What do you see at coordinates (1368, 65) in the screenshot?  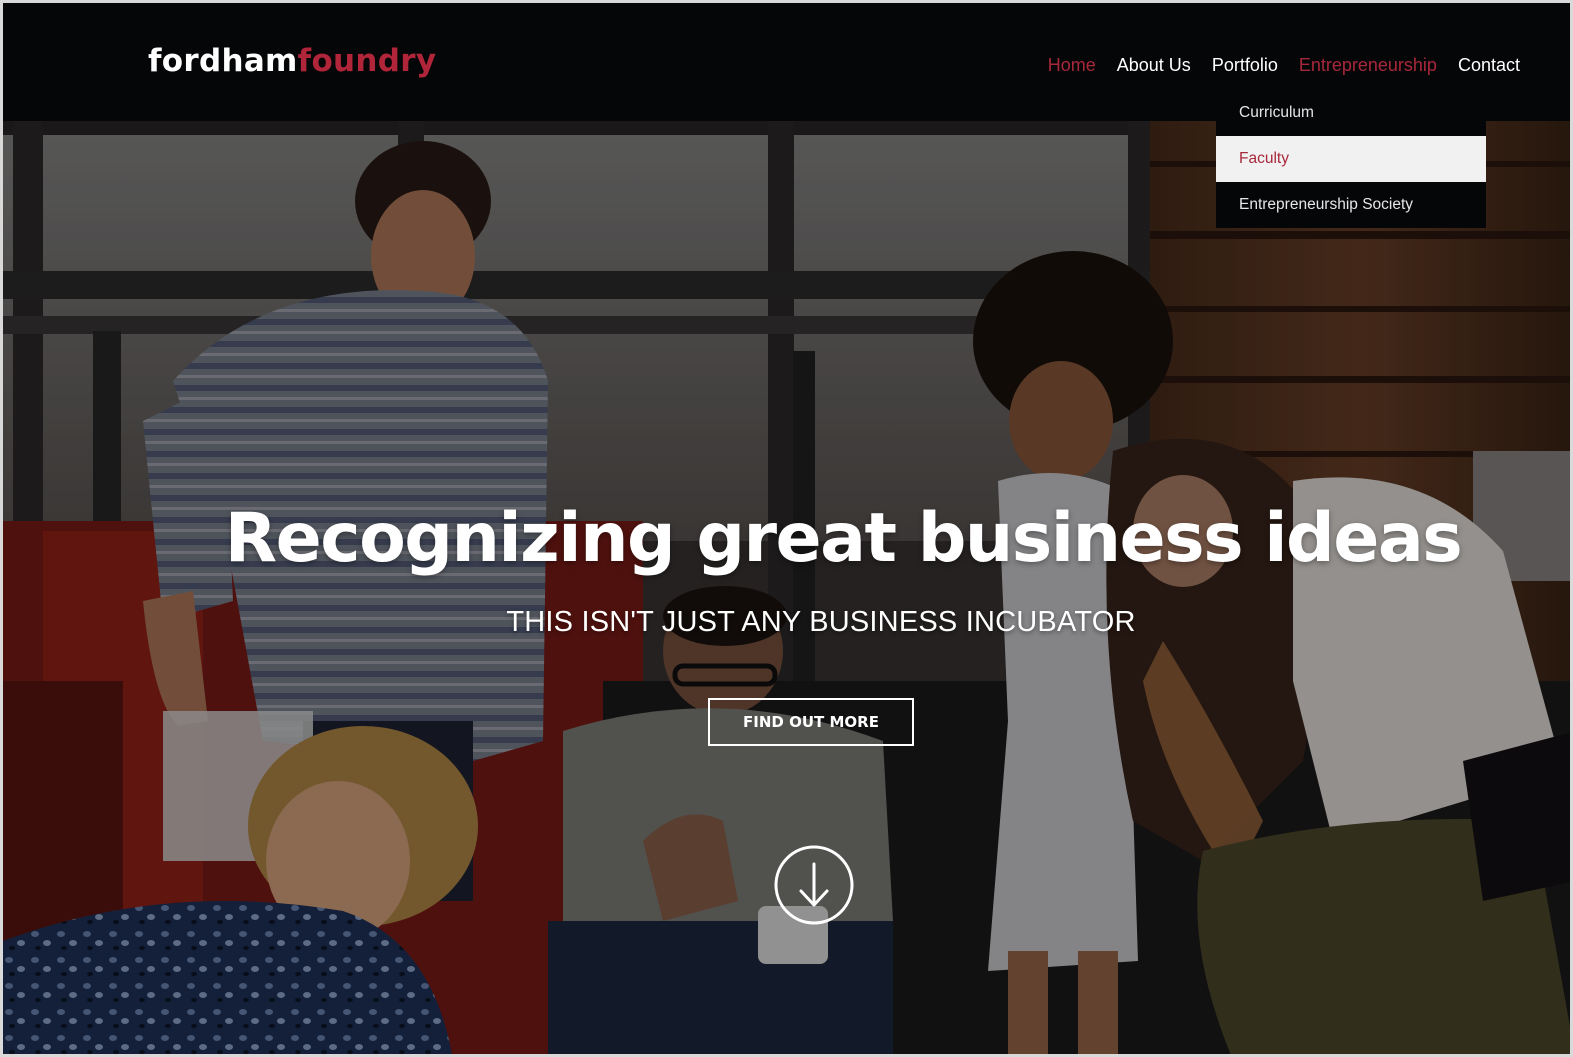 I see `nav-entrepreneurship-link: Entrepreneurship` at bounding box center [1368, 65].